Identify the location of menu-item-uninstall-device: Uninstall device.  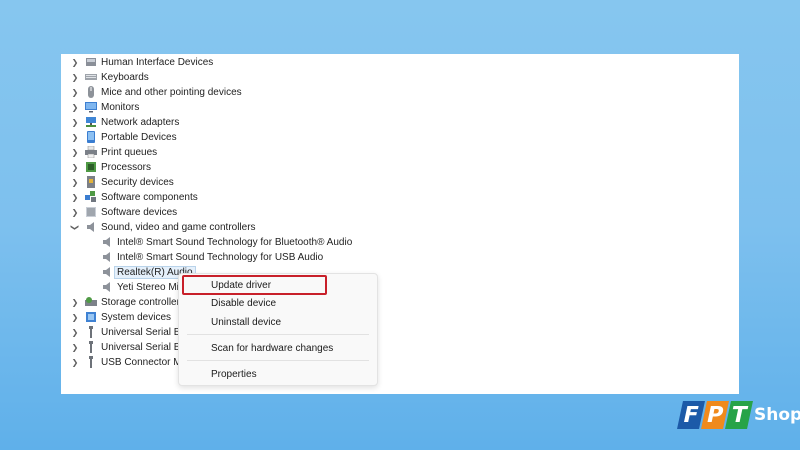
(278, 322).